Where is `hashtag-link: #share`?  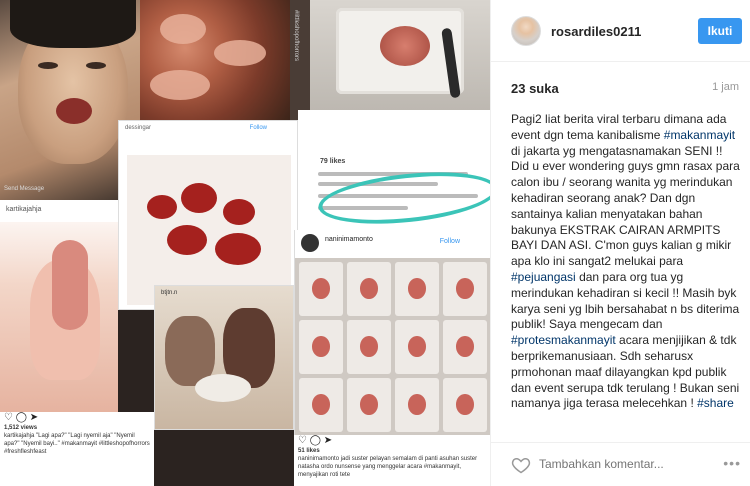
hashtag-link: #share is located at coordinates (715, 403).